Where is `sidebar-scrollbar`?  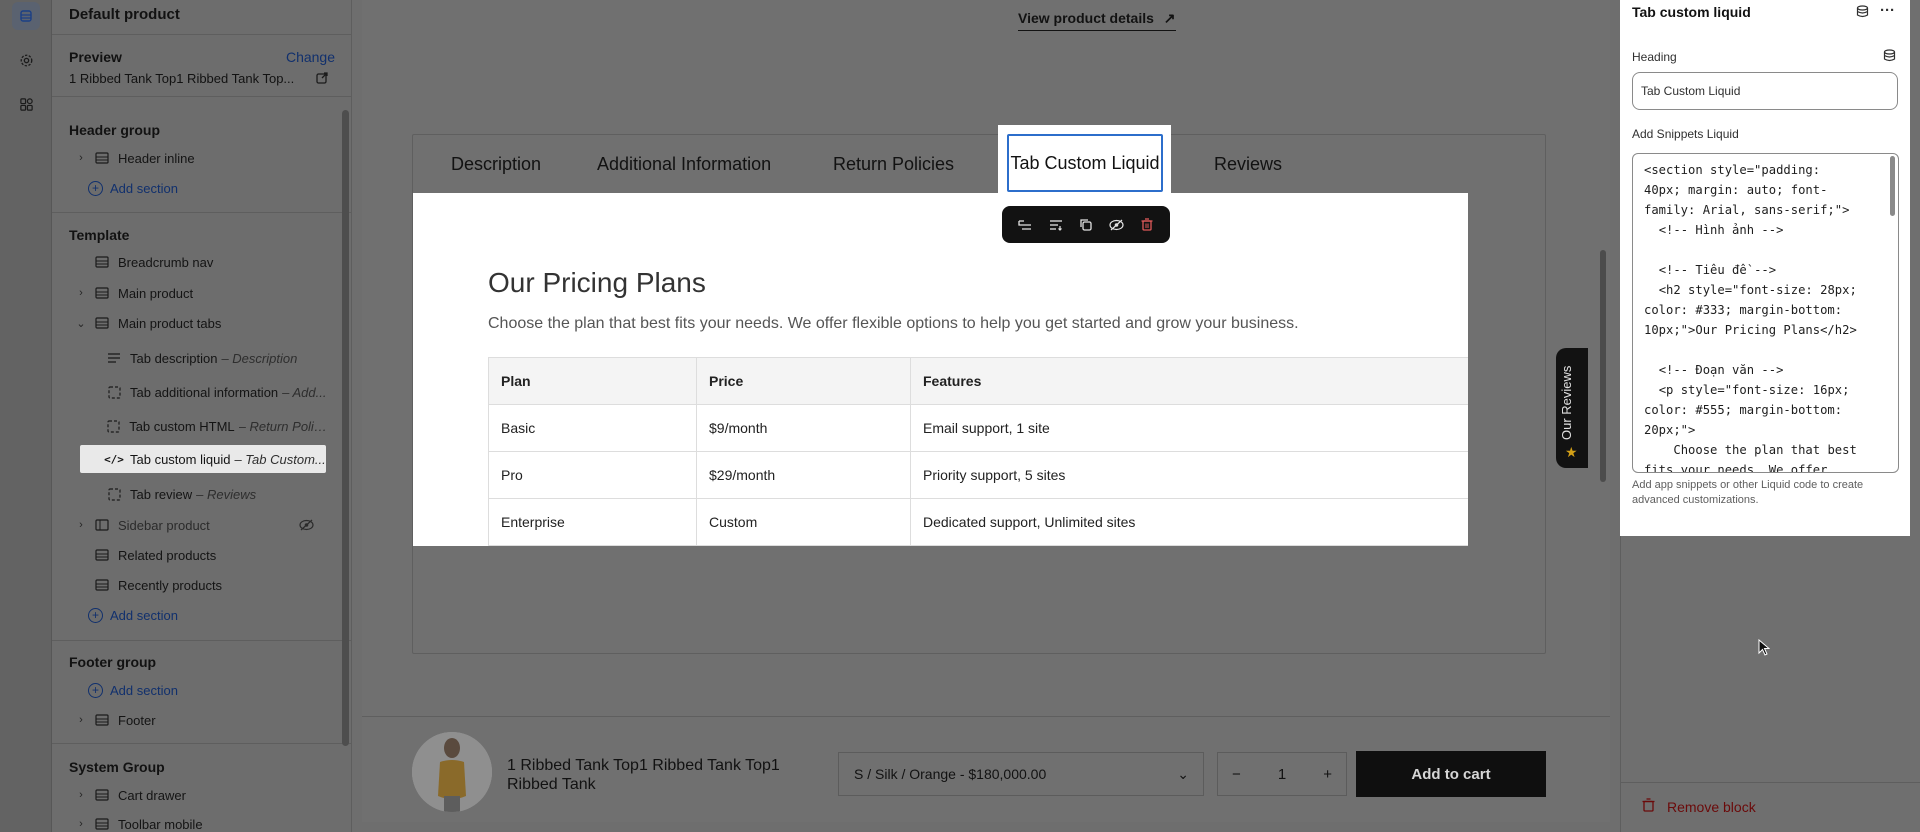 sidebar-scrollbar is located at coordinates (345, 428).